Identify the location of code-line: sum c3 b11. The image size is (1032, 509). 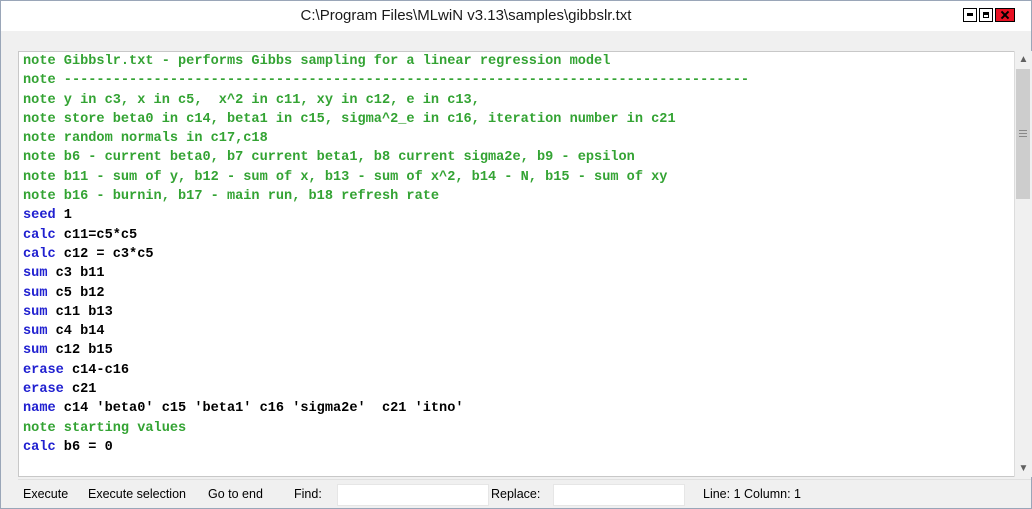
(517, 273).